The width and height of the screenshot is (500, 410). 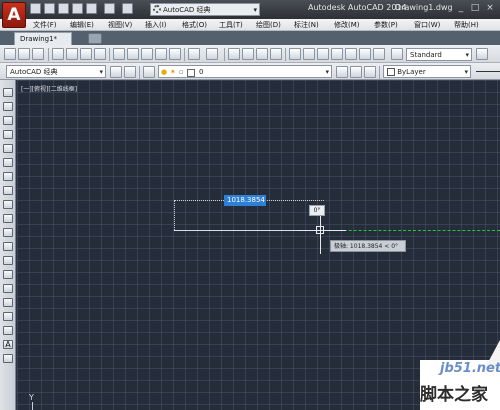 What do you see at coordinates (8, 106) in the screenshot?
I see `construction-line-icon` at bounding box center [8, 106].